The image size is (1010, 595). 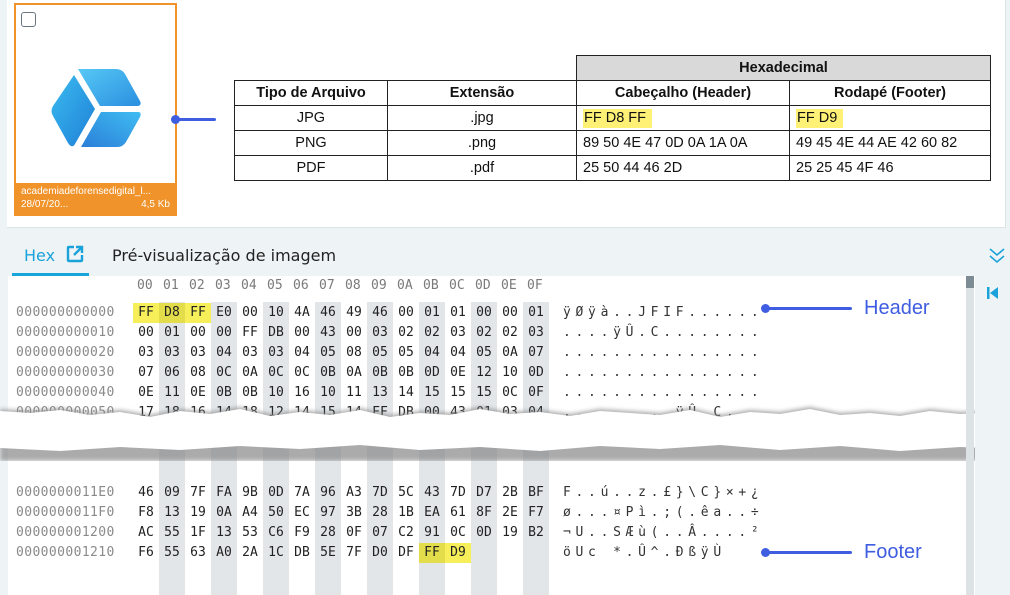 What do you see at coordinates (276, 512) in the screenshot?
I see `hex-byte: 50` at bounding box center [276, 512].